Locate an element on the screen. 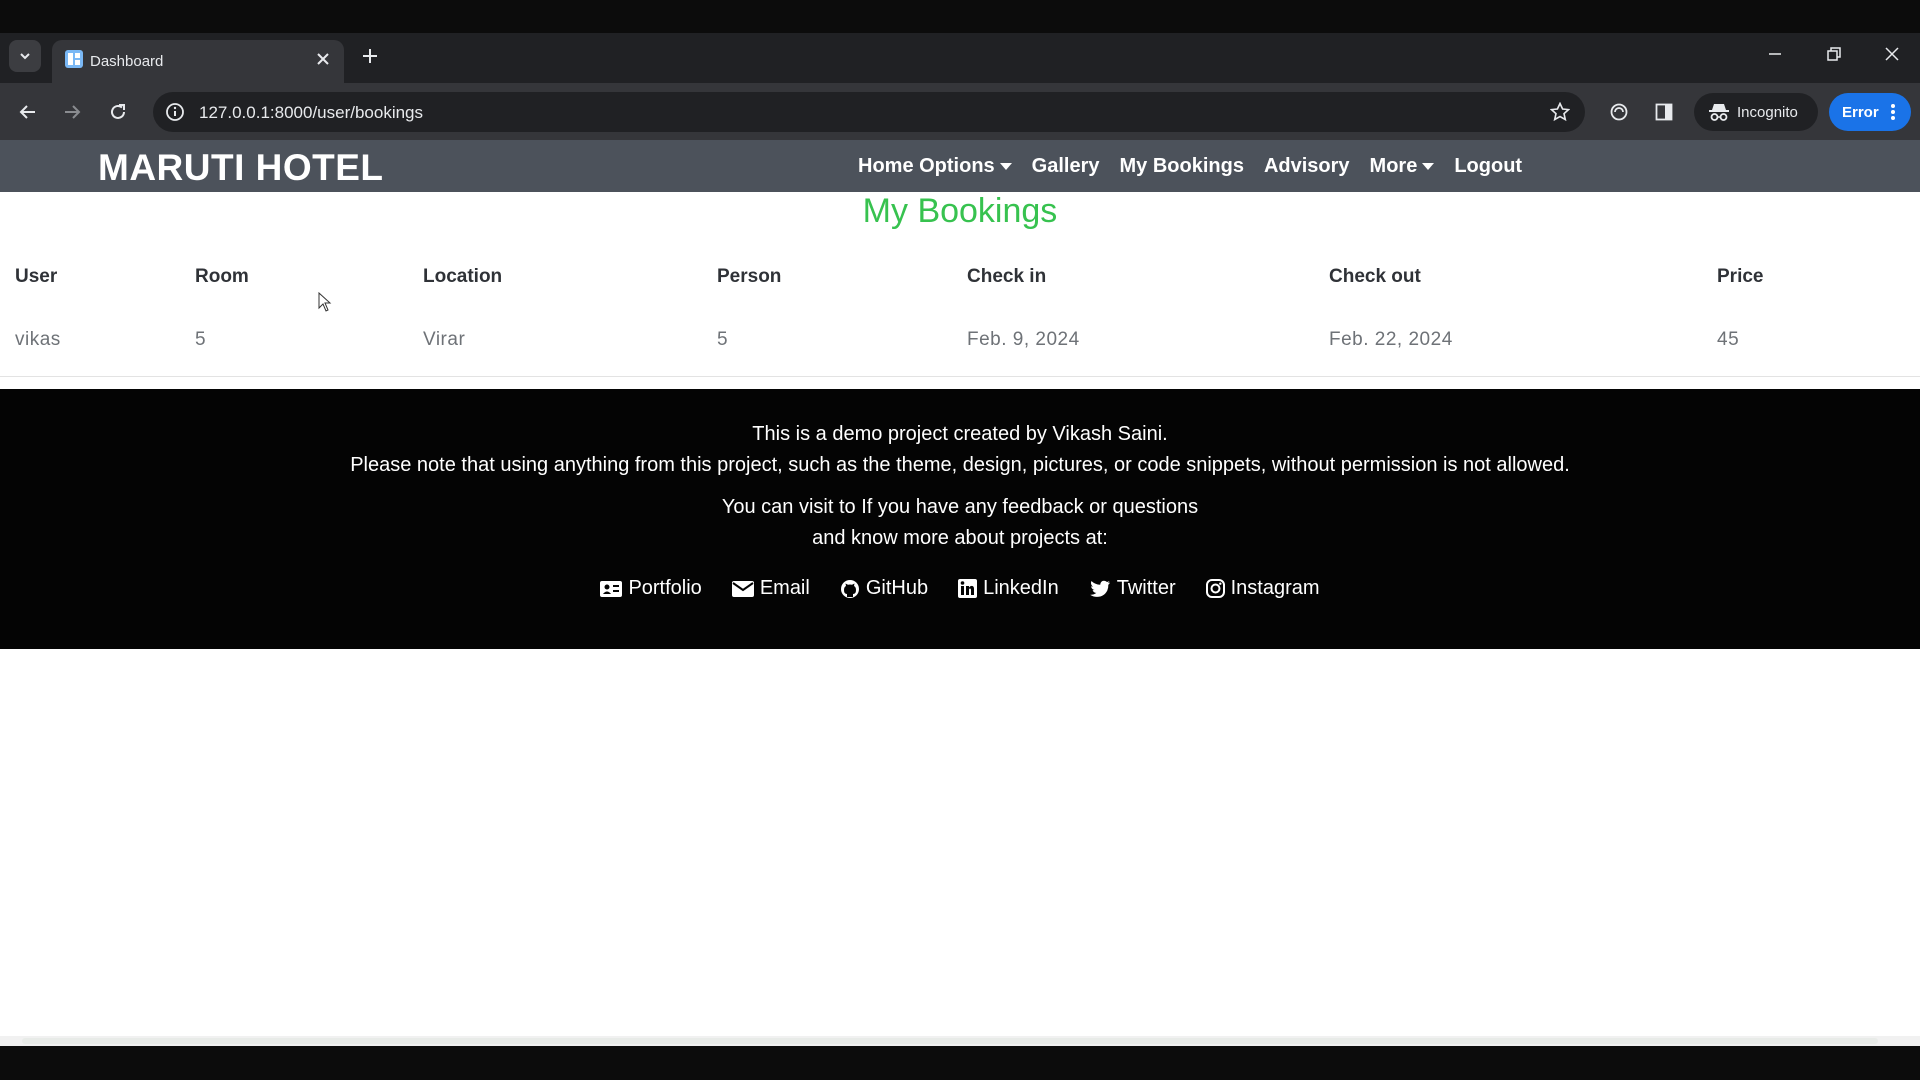 This screenshot has width=1920, height=1080. tab-title: Dashboard is located at coordinates (127, 61).